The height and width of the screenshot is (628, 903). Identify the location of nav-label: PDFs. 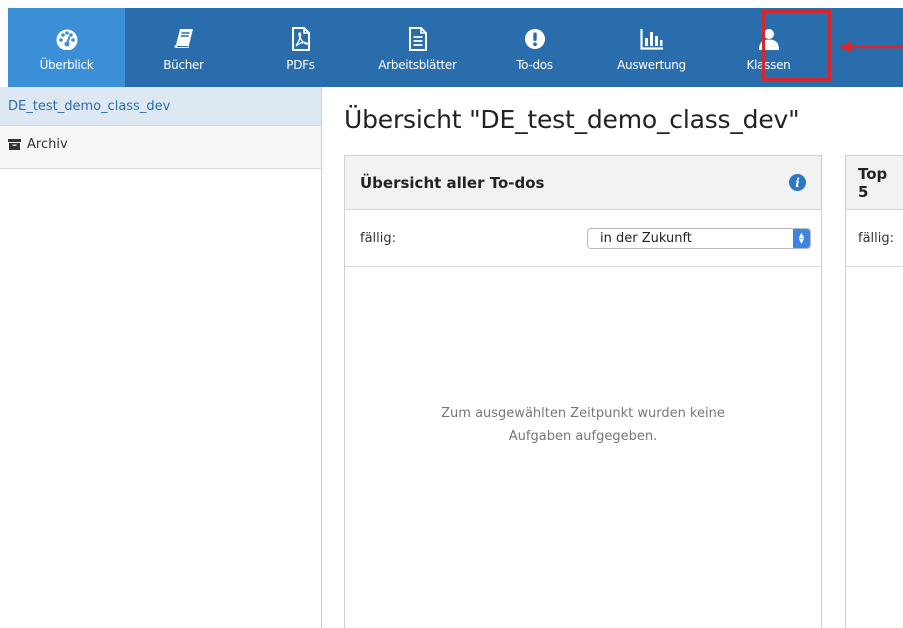
(300, 64).